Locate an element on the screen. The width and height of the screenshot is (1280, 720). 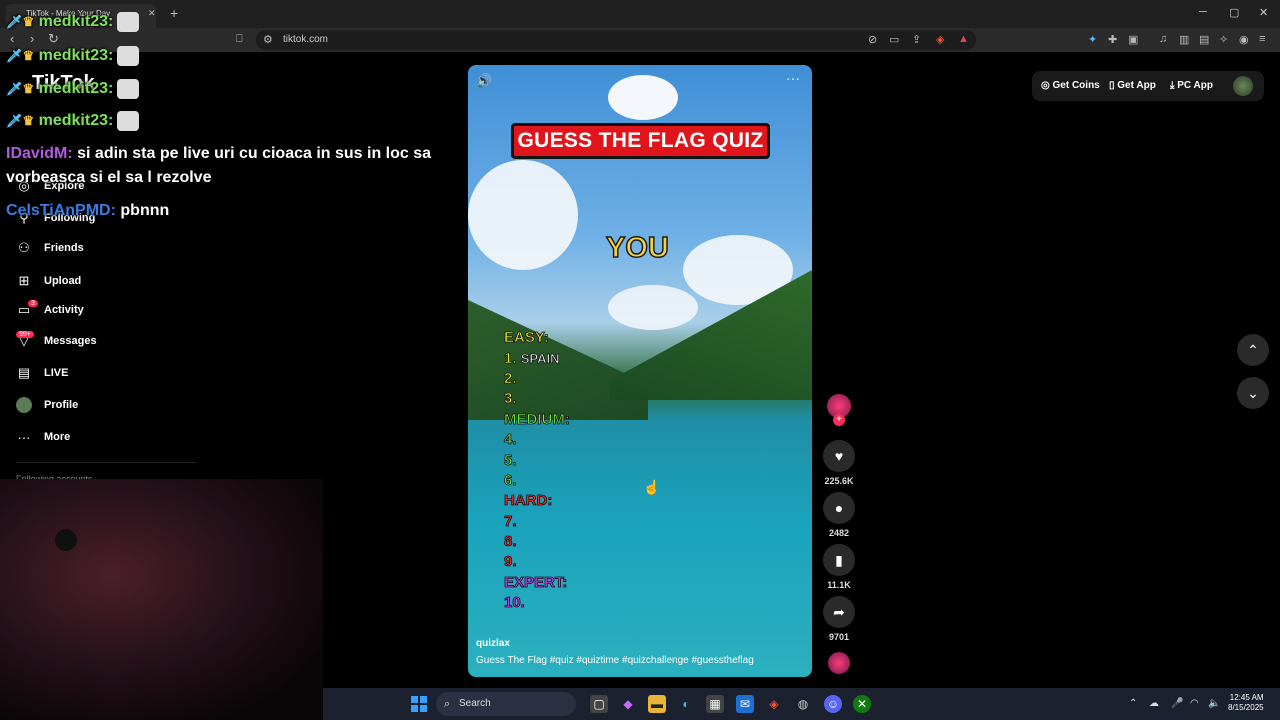
brave-shield-icon: ◈ is located at coordinates (940, 39).